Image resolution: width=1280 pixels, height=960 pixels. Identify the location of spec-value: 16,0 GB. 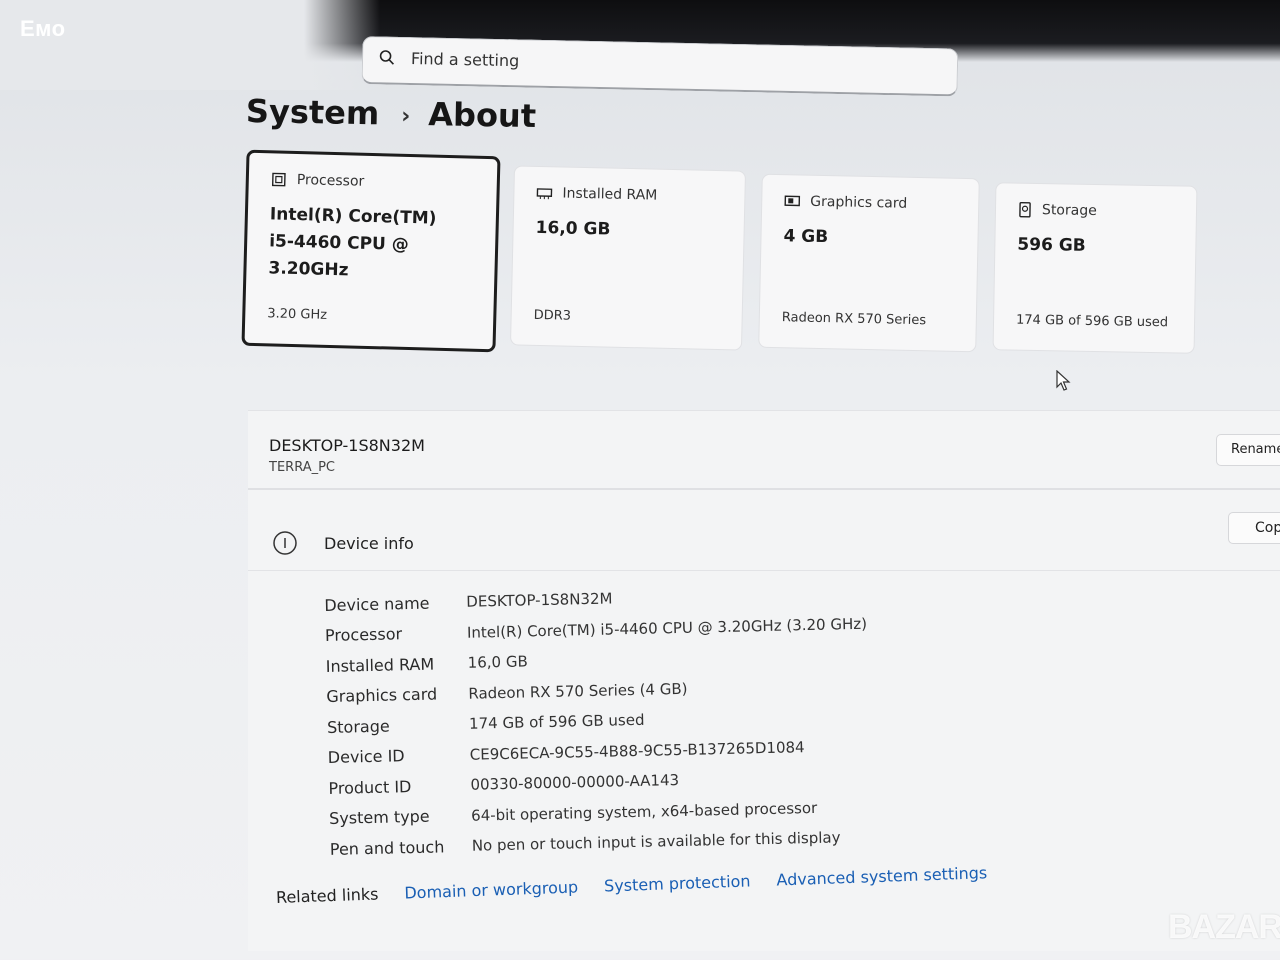
(497, 662).